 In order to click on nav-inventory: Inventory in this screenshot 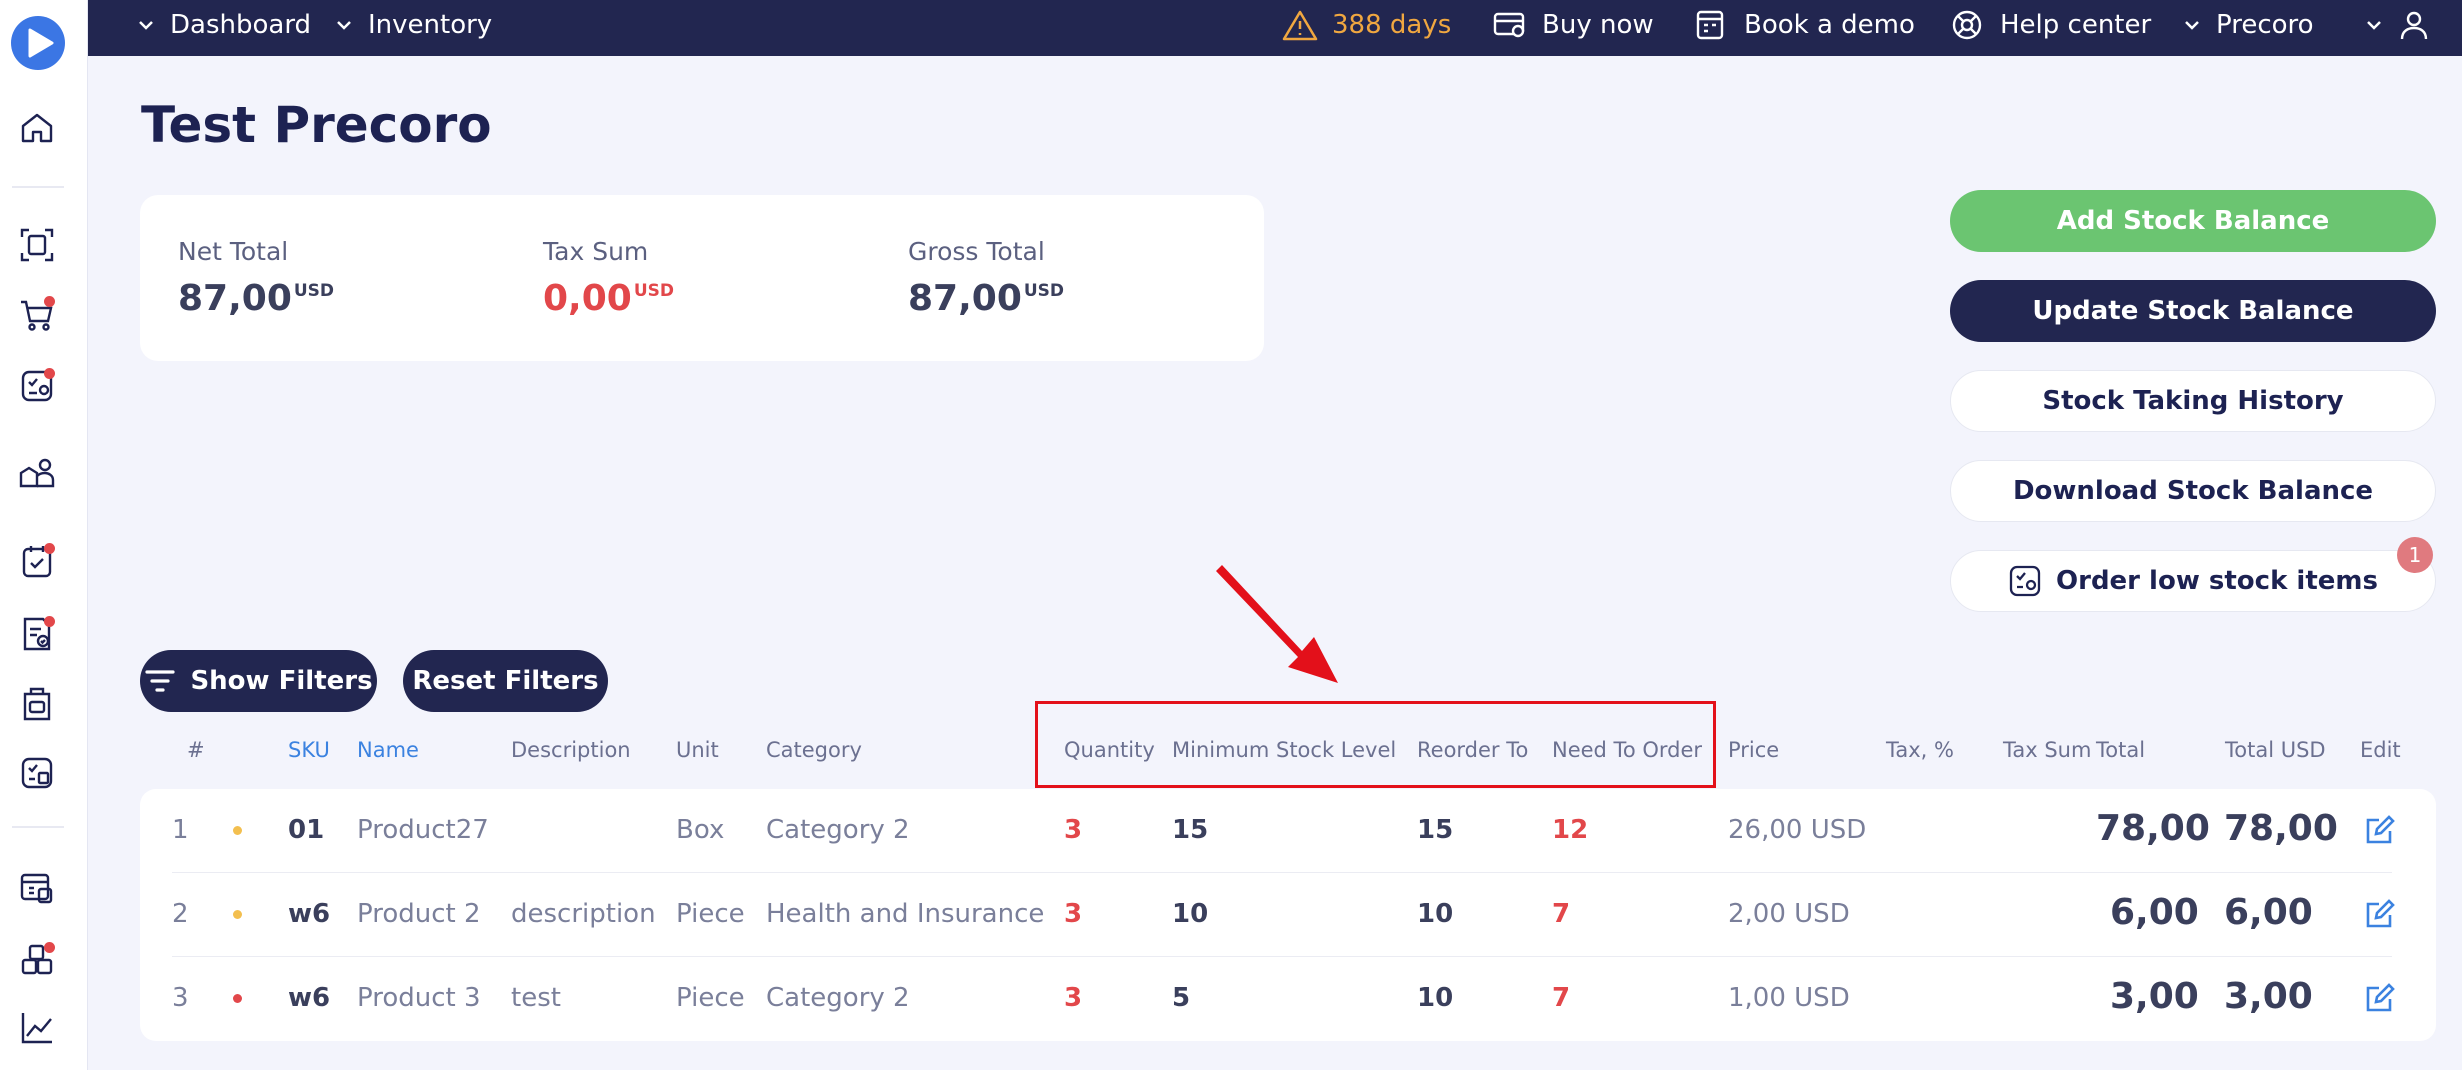, I will do `click(413, 25)`.